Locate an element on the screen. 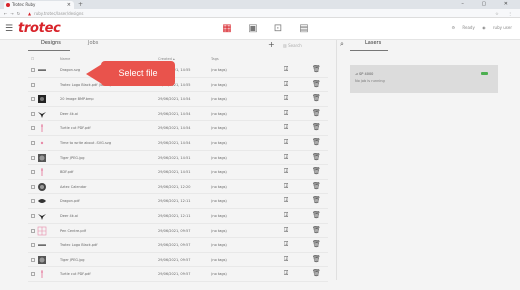  file-name: Dragon.pdf is located at coordinates (105, 201).